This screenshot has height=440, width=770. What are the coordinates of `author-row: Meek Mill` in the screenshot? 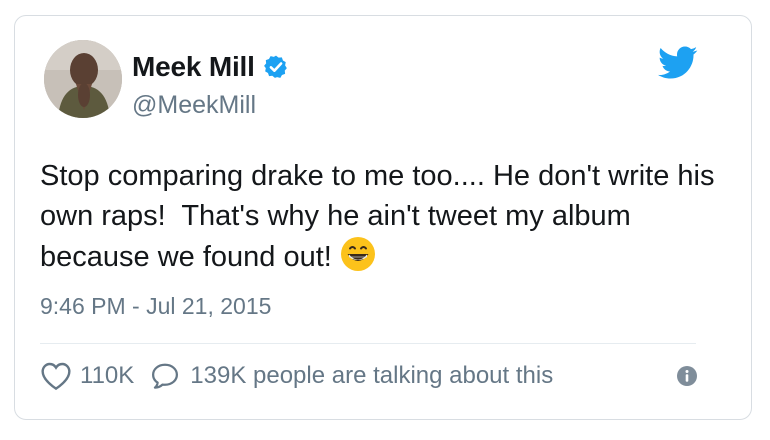 It's located at (210, 67).